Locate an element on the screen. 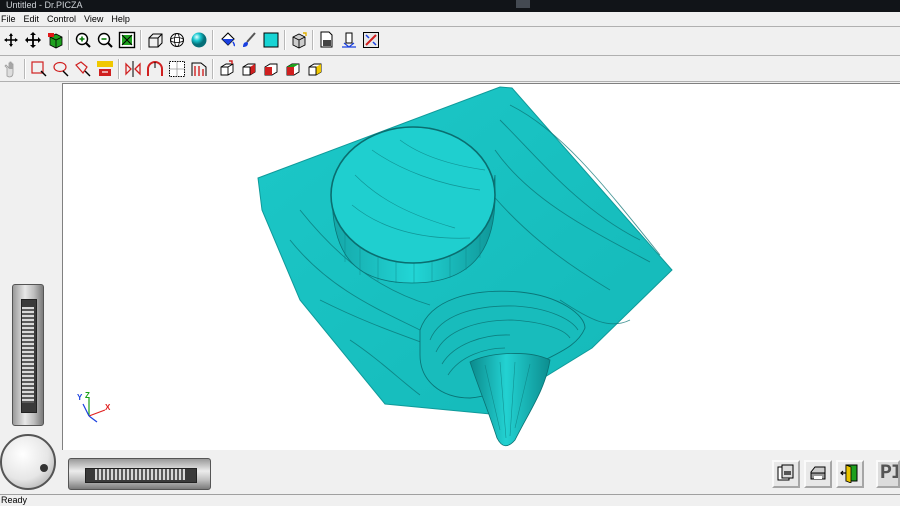 The height and width of the screenshot is (506, 900). shaded-sphere-icon is located at coordinates (199, 40).